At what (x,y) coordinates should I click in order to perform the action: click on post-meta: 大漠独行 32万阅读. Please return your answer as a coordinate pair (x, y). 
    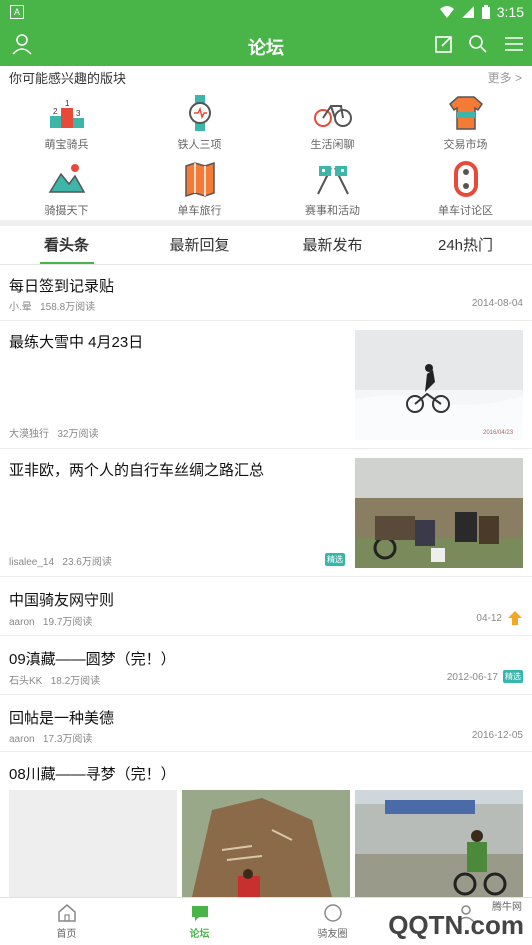
    Looking at the image, I should click on (53, 432).